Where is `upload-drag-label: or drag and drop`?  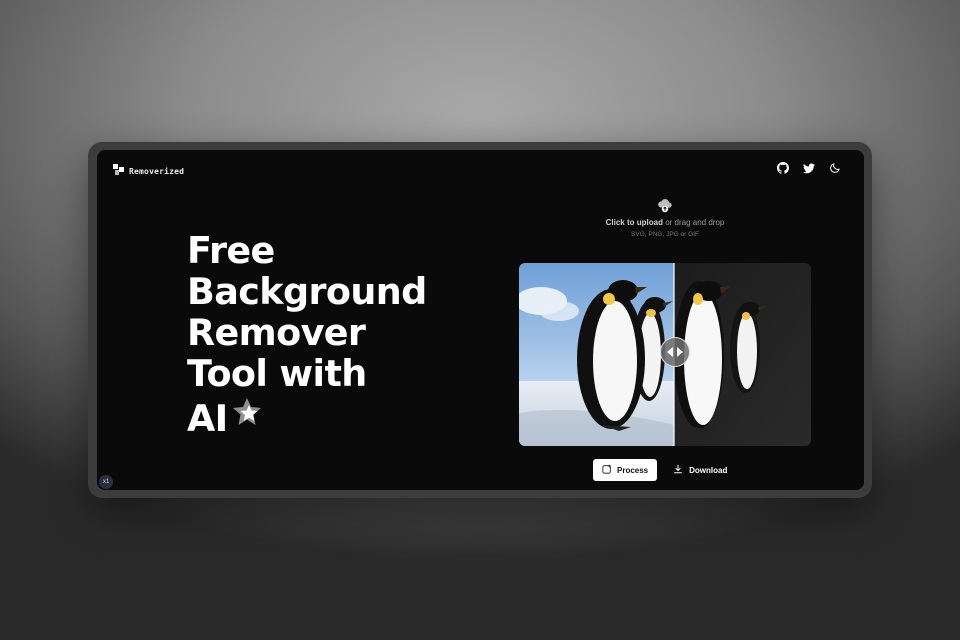 upload-drag-label: or drag and drop is located at coordinates (695, 222).